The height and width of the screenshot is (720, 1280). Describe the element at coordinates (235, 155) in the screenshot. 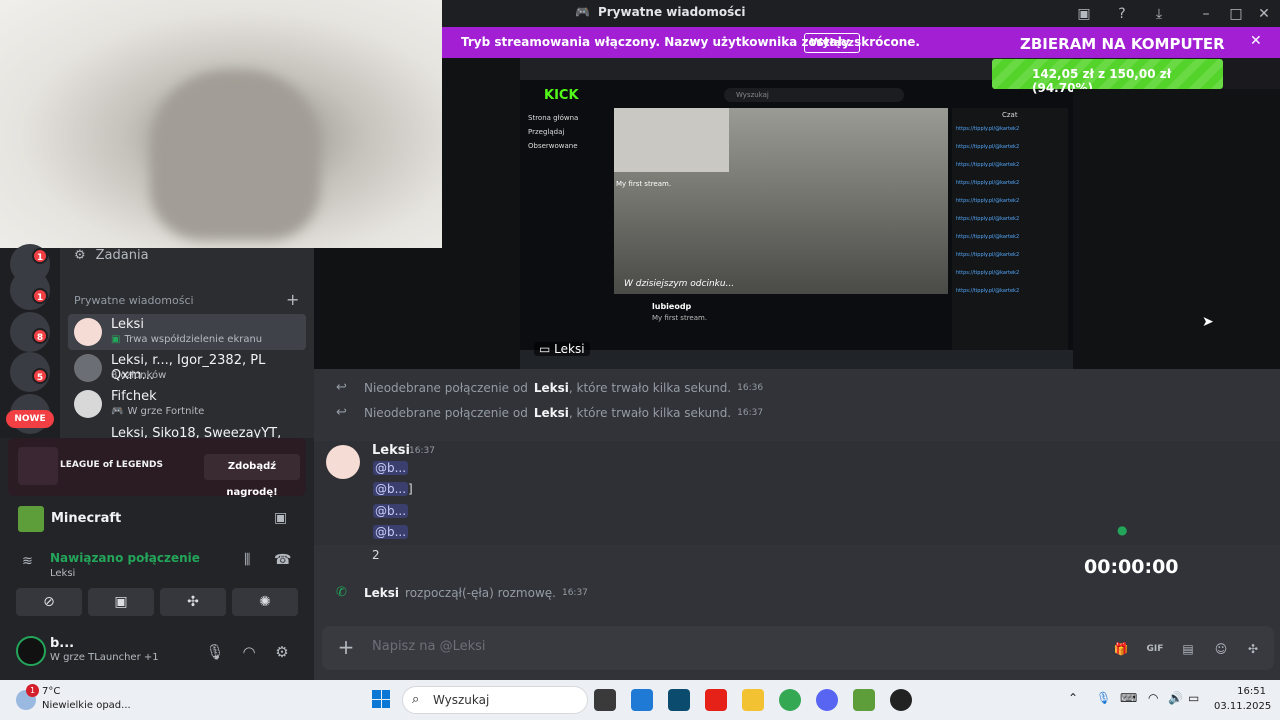

I see `webcam-person` at that location.